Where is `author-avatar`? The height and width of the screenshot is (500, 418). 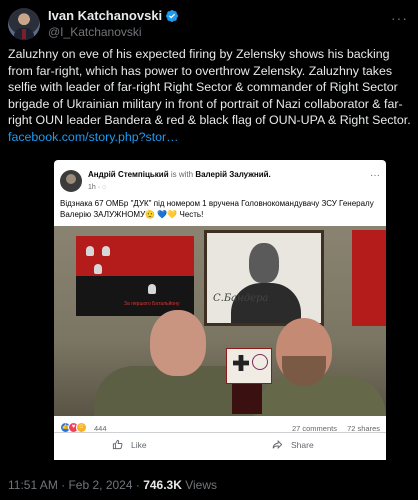 author-avatar is located at coordinates (24, 24).